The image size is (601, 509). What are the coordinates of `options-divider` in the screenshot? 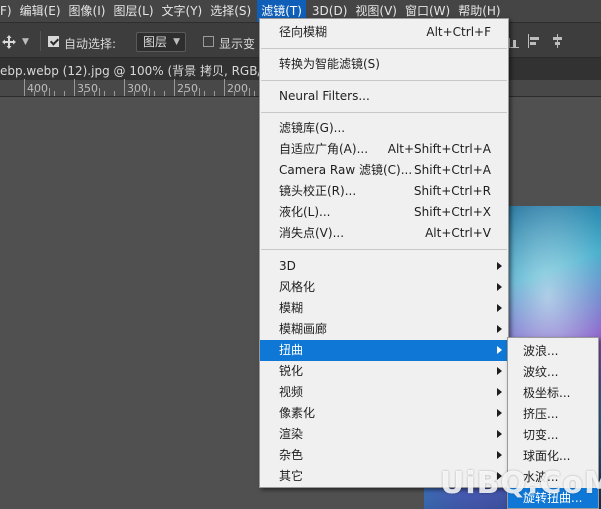 It's located at (40, 41).